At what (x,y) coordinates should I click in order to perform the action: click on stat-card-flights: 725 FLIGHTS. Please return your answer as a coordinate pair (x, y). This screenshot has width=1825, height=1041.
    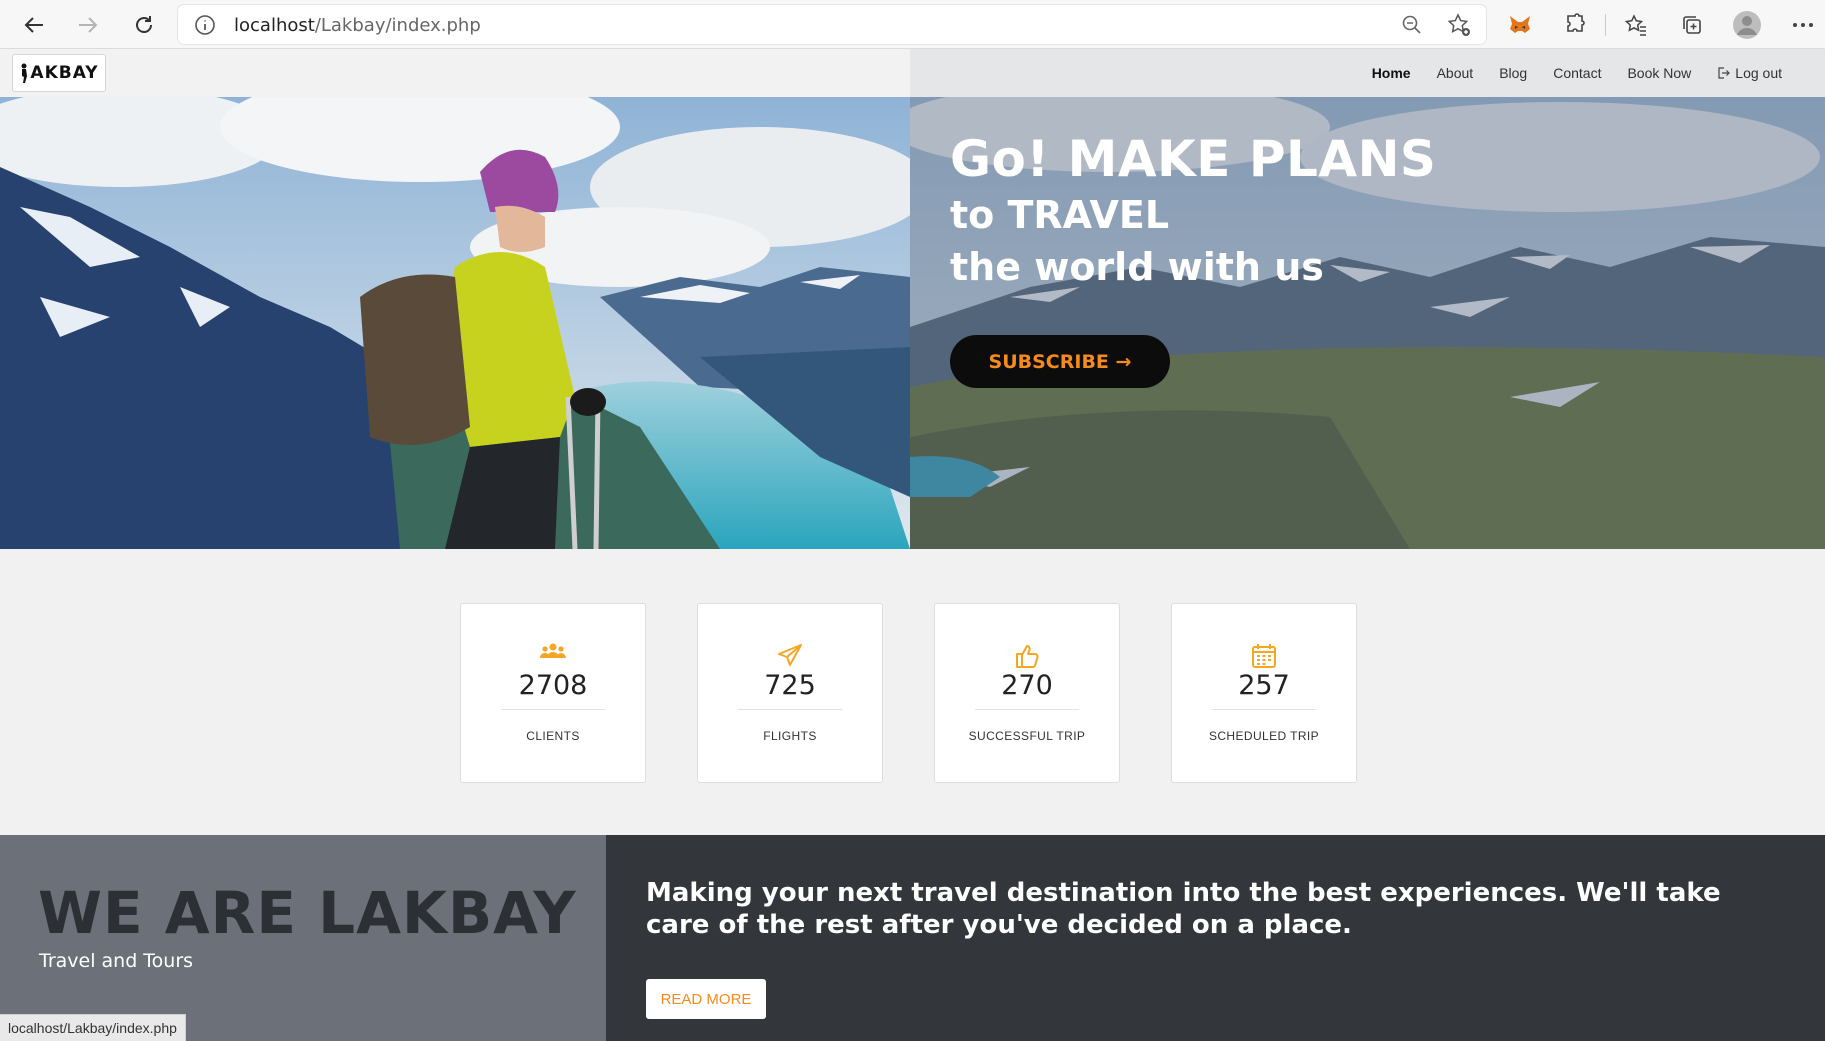
    Looking at the image, I should click on (790, 693).